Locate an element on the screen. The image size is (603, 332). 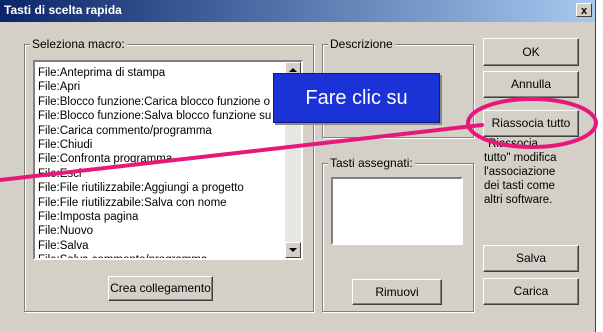
macro-list-item: File:Apri is located at coordinates (163, 87).